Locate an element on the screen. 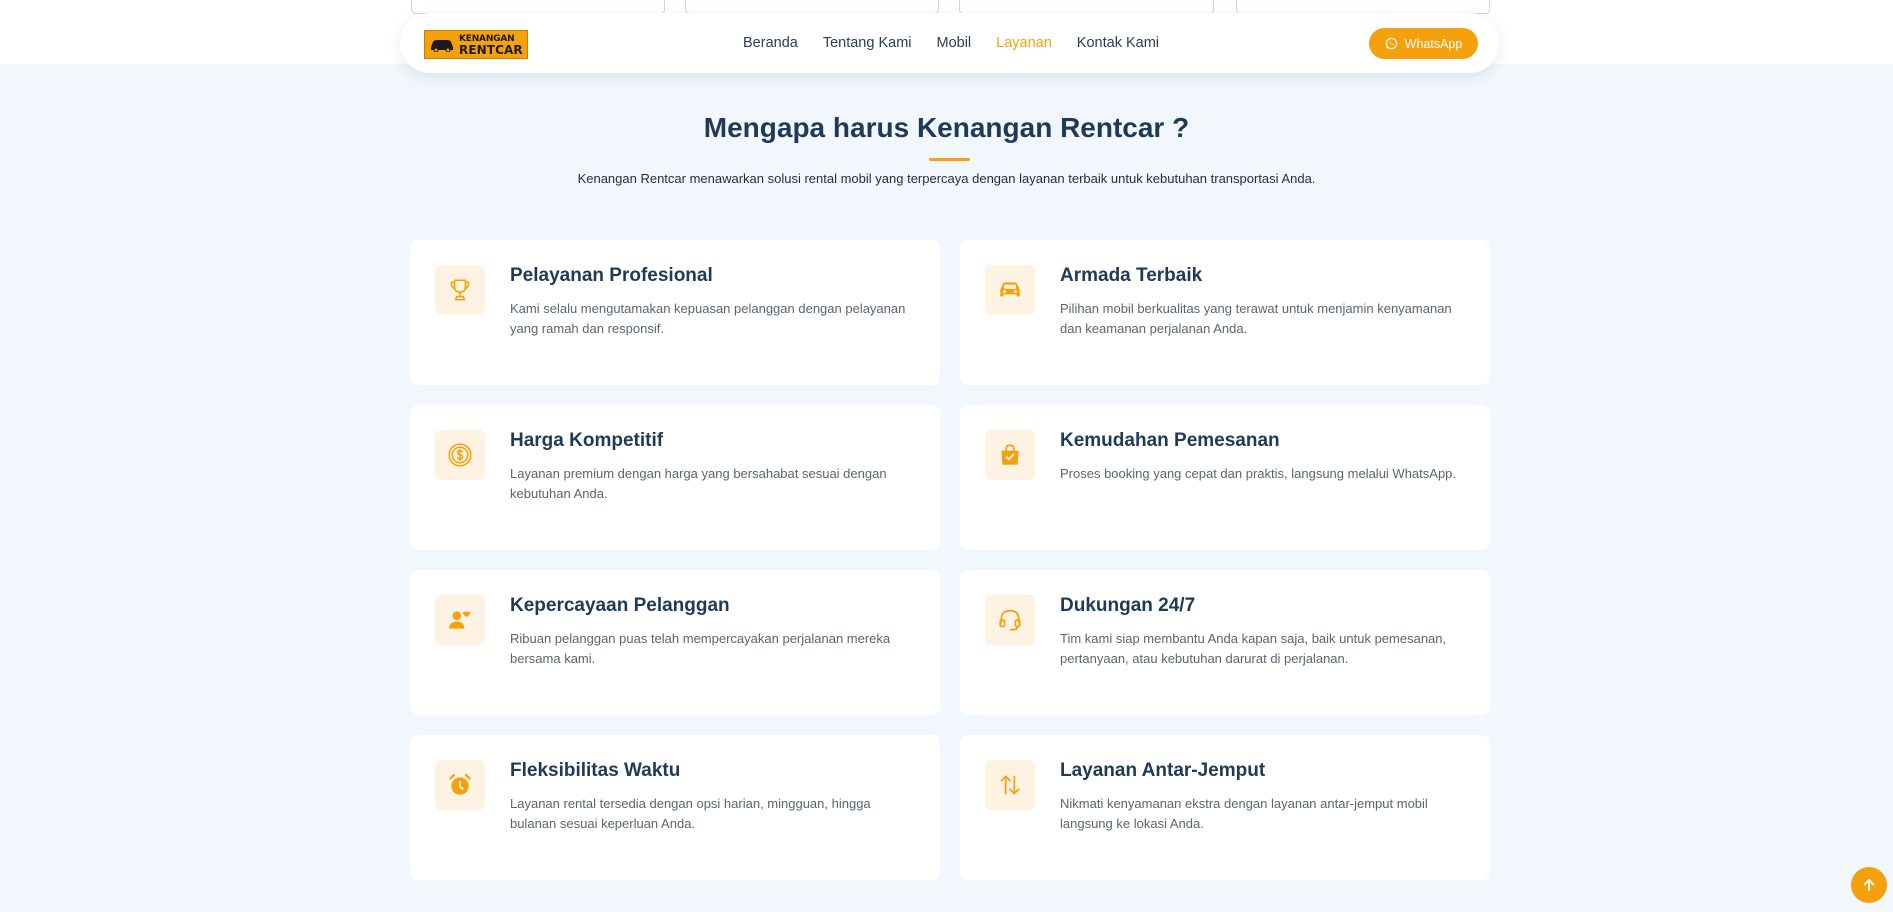  coin-icon is located at coordinates (460, 455).